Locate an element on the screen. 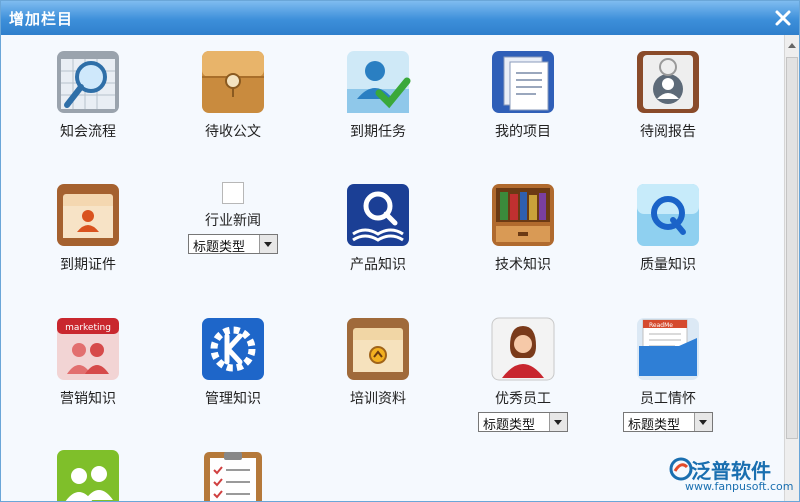 This screenshot has height=502, width=800. item-daishou-gongwen: 待收公文 is located at coordinates (233, 95).